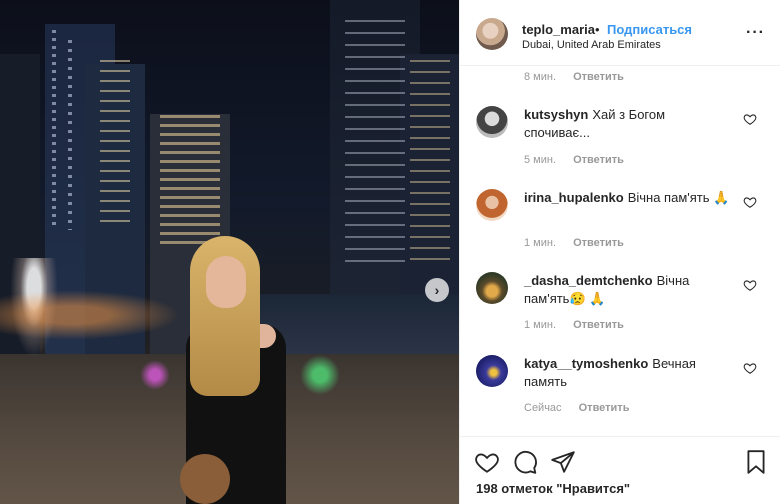  Describe the element at coordinates (540, 77) in the screenshot. I see `comment-time: 8 мин.` at that location.